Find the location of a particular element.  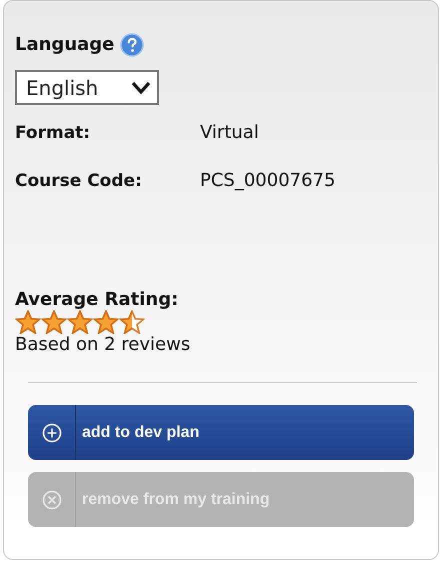

help-icon is located at coordinates (132, 44).